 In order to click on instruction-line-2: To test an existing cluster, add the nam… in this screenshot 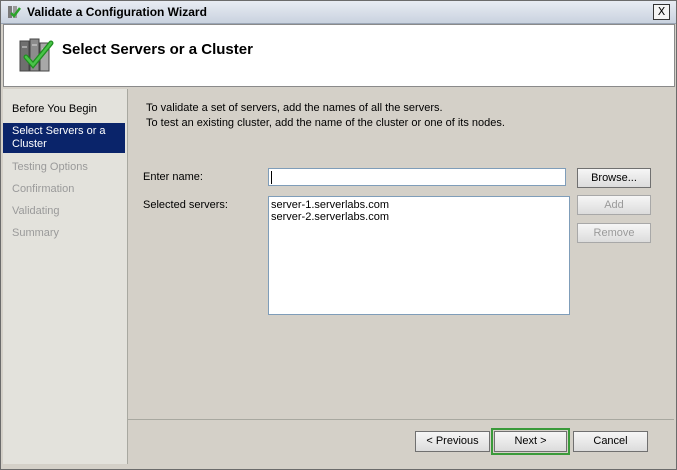, I will do `click(325, 123)`.